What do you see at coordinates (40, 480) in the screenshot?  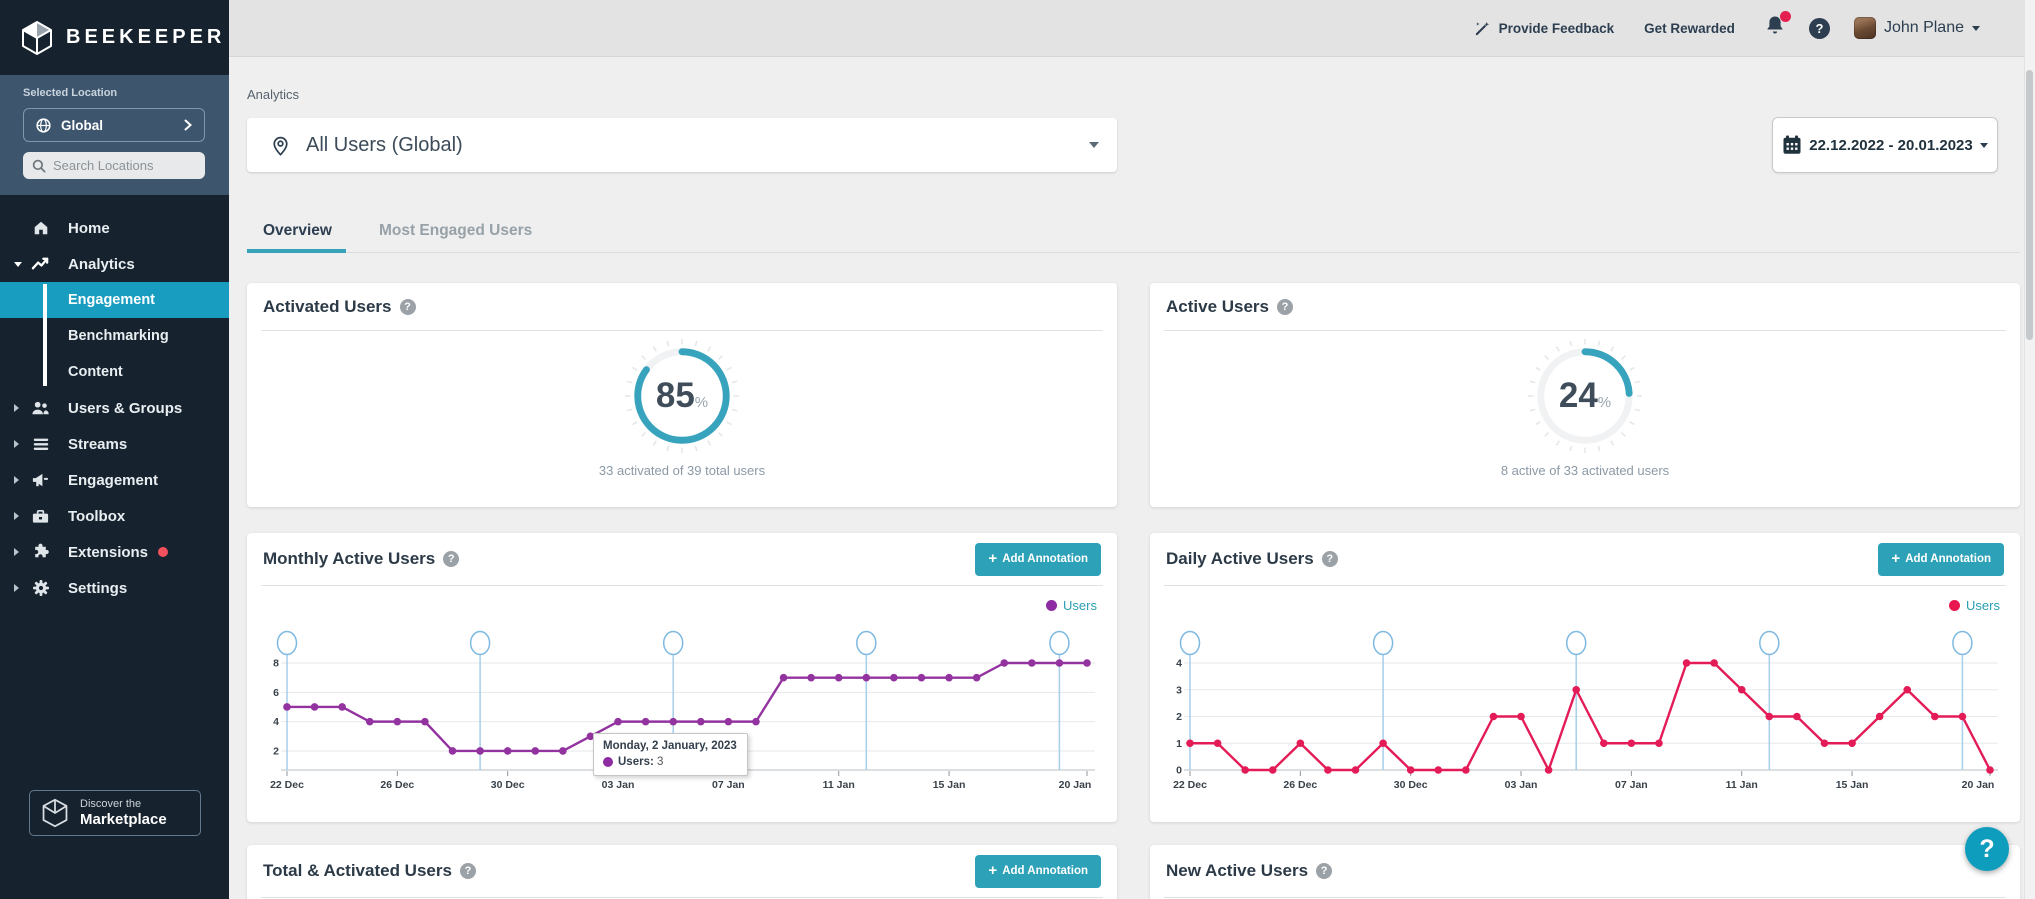 I see `megaphone-icon` at bounding box center [40, 480].